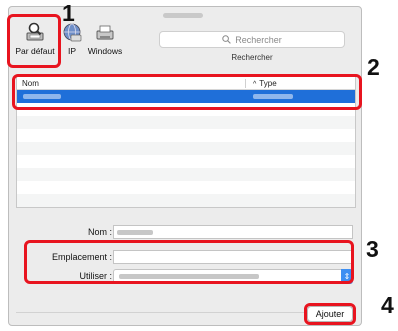 The height and width of the screenshot is (331, 398). Describe the element at coordinates (72, 51) in the screenshot. I see `tab-ip-label: IP` at that location.